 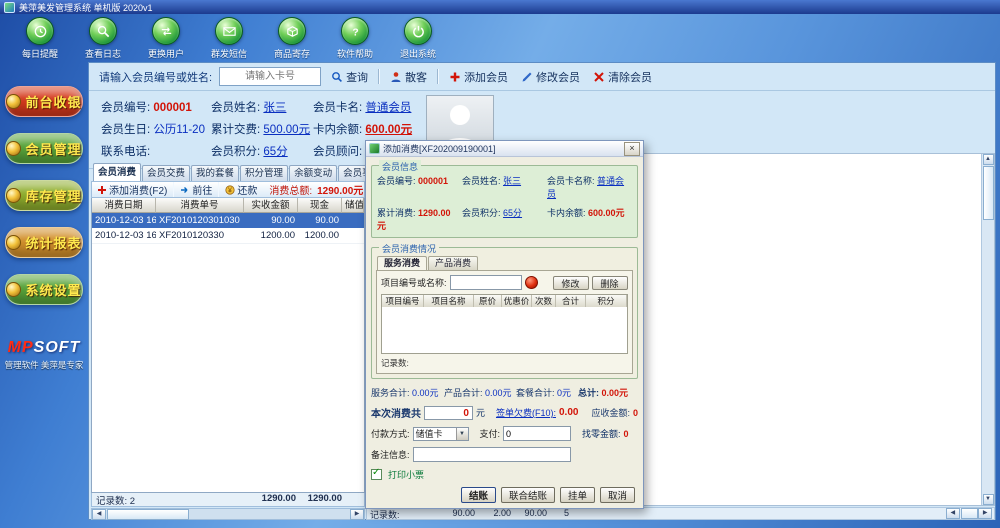 I want to click on add-member-button: 添加会员, so click(x=478, y=77).